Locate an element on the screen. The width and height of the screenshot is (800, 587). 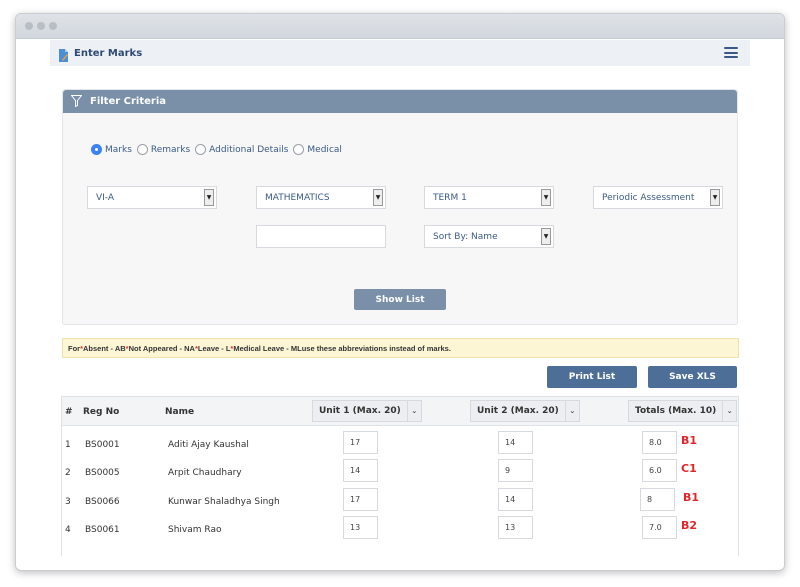
window-minimize-button is located at coordinates (41, 26).